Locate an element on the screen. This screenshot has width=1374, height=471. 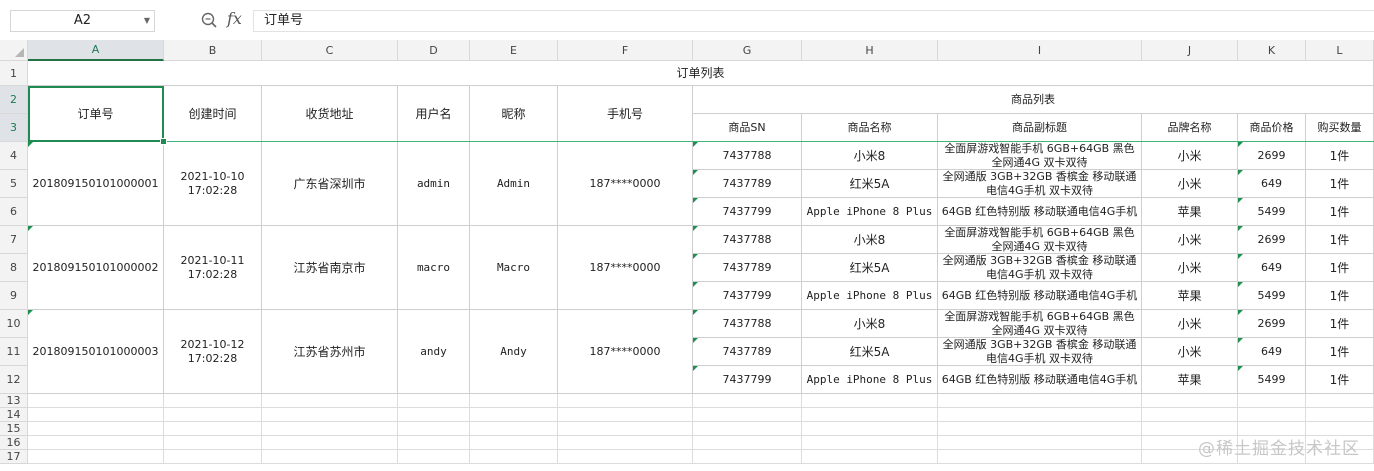
column-header-c: C is located at coordinates (330, 50).